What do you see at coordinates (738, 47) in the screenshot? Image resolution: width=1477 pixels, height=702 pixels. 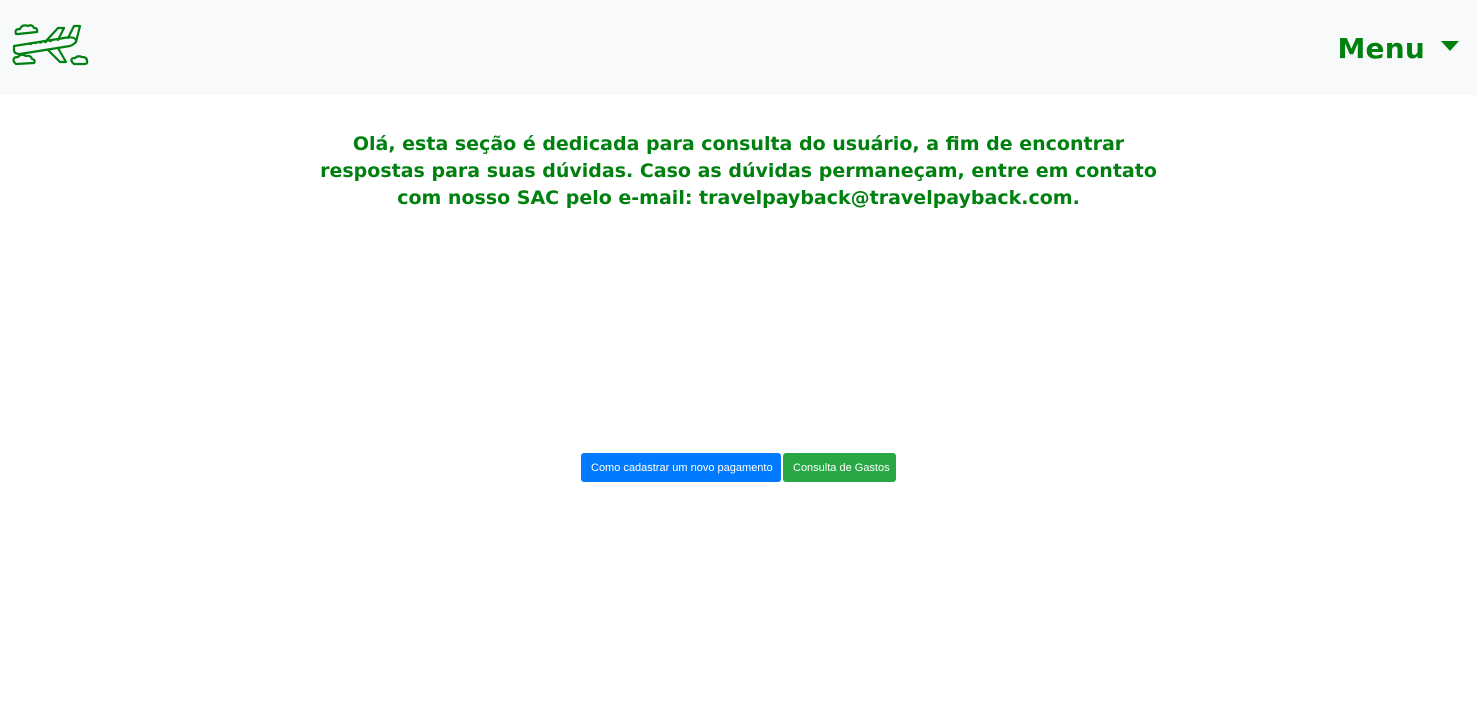 I see `navbar: Menu` at bounding box center [738, 47].